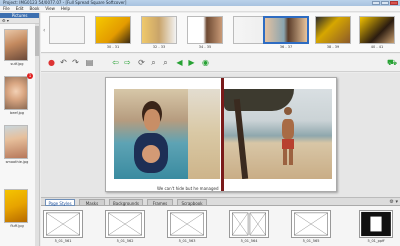 This screenshot has width=400, height=246. What do you see at coordinates (30, 76) in the screenshot?
I see `usage-count-badge: 1` at bounding box center [30, 76].